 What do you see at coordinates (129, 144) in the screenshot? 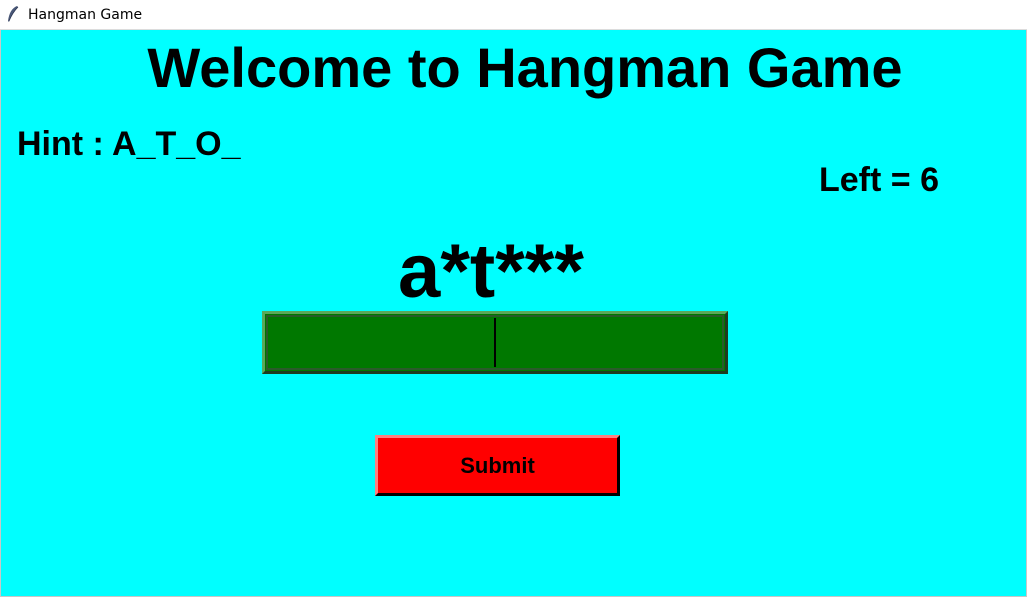
I see `hint-label: Hint : A_T_O_` at bounding box center [129, 144].